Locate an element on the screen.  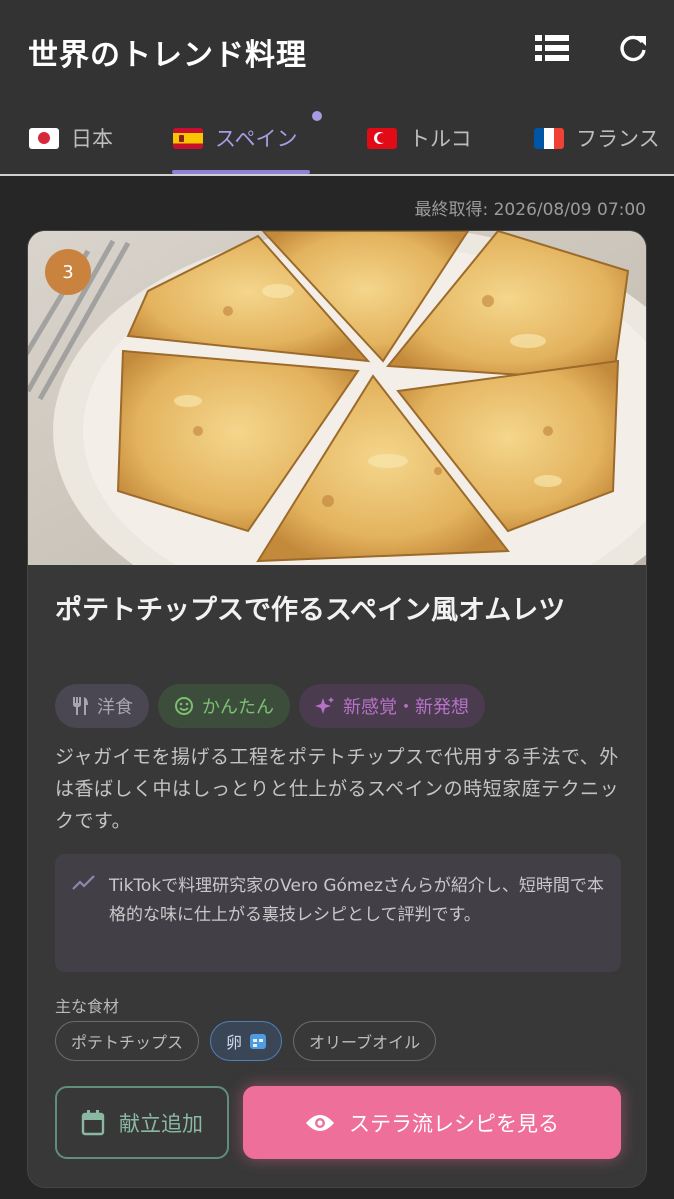
add-plan-label: 献立追加 is located at coordinates (161, 1123).